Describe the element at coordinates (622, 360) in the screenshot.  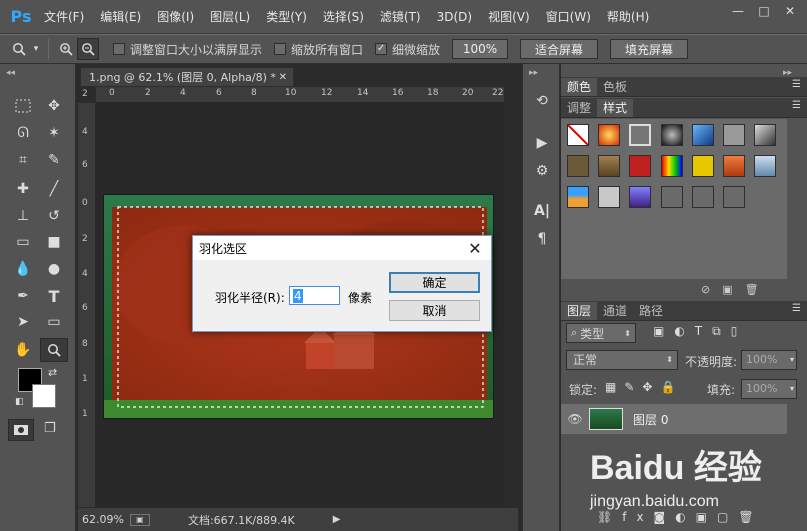
I see `blend-mode-select: 正常 ⬍` at that location.